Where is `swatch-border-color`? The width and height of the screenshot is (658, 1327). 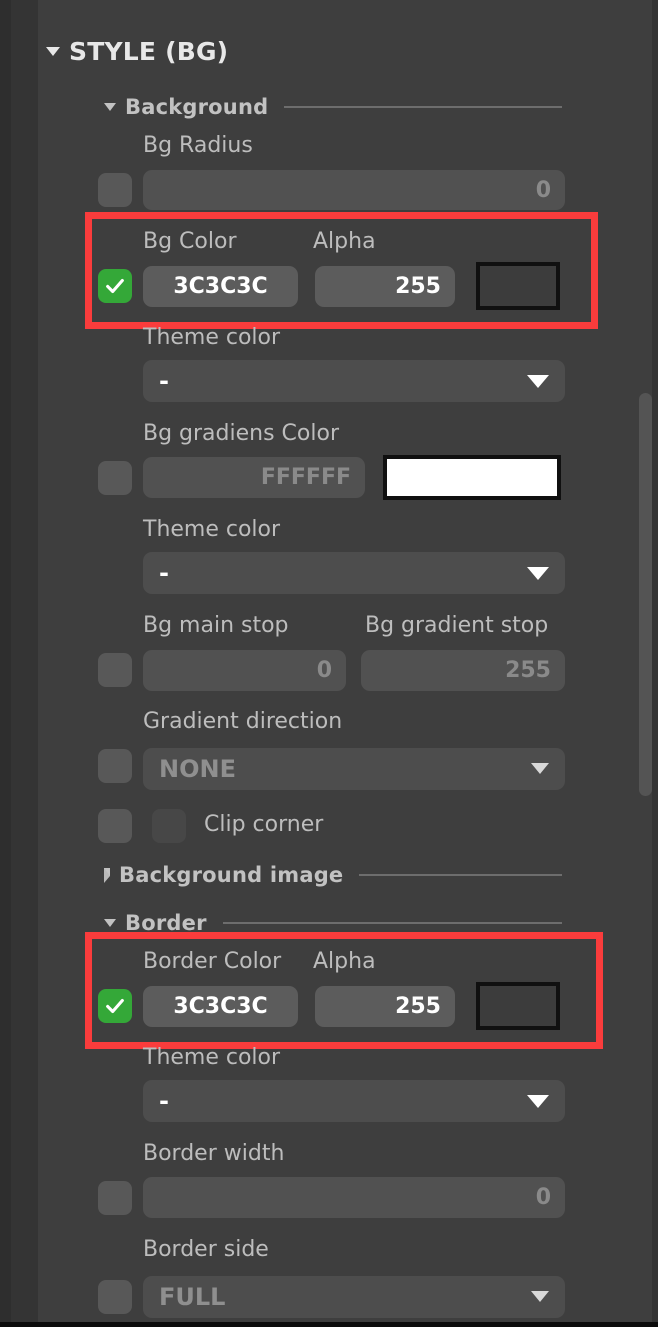
swatch-border-color is located at coordinates (518, 1006).